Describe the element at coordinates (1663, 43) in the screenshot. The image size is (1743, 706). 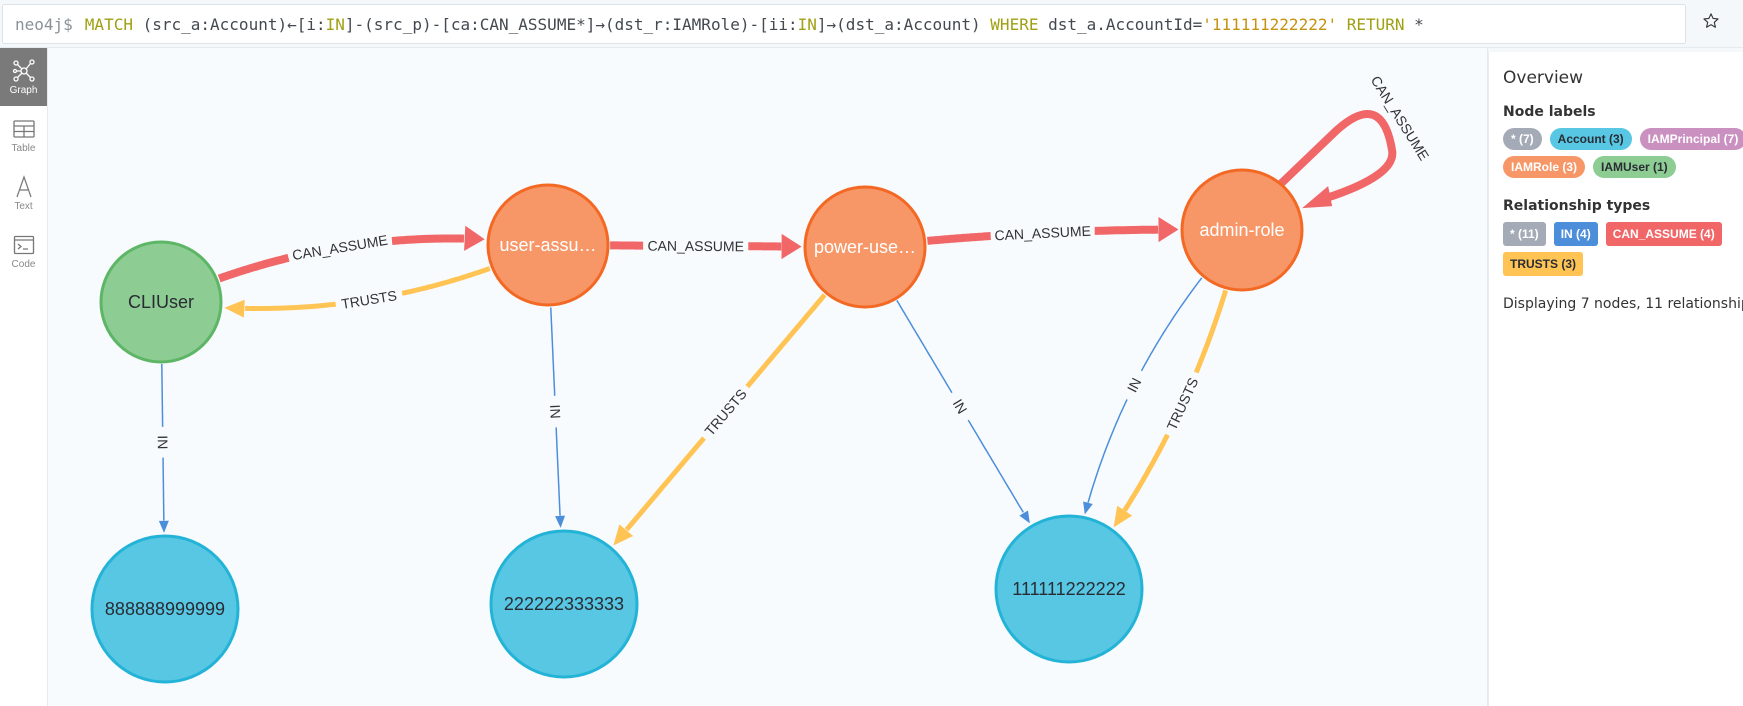
I see `run-query-button` at that location.